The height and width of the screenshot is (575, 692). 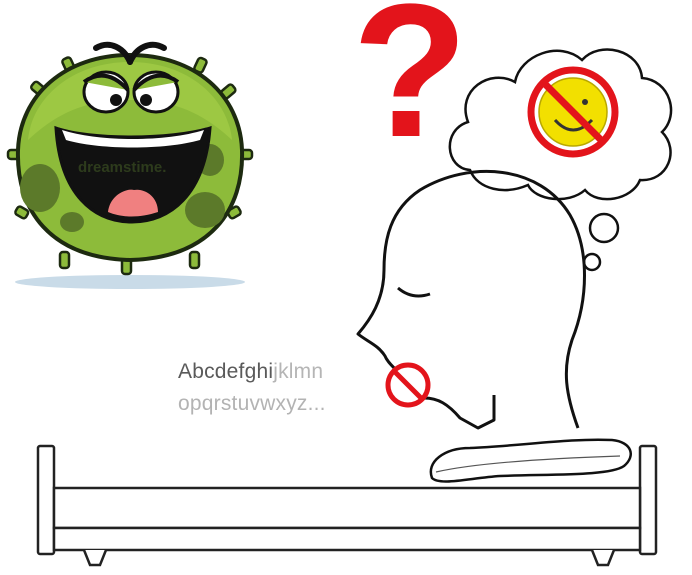 I want to click on germ-shadow, so click(x=130, y=282).